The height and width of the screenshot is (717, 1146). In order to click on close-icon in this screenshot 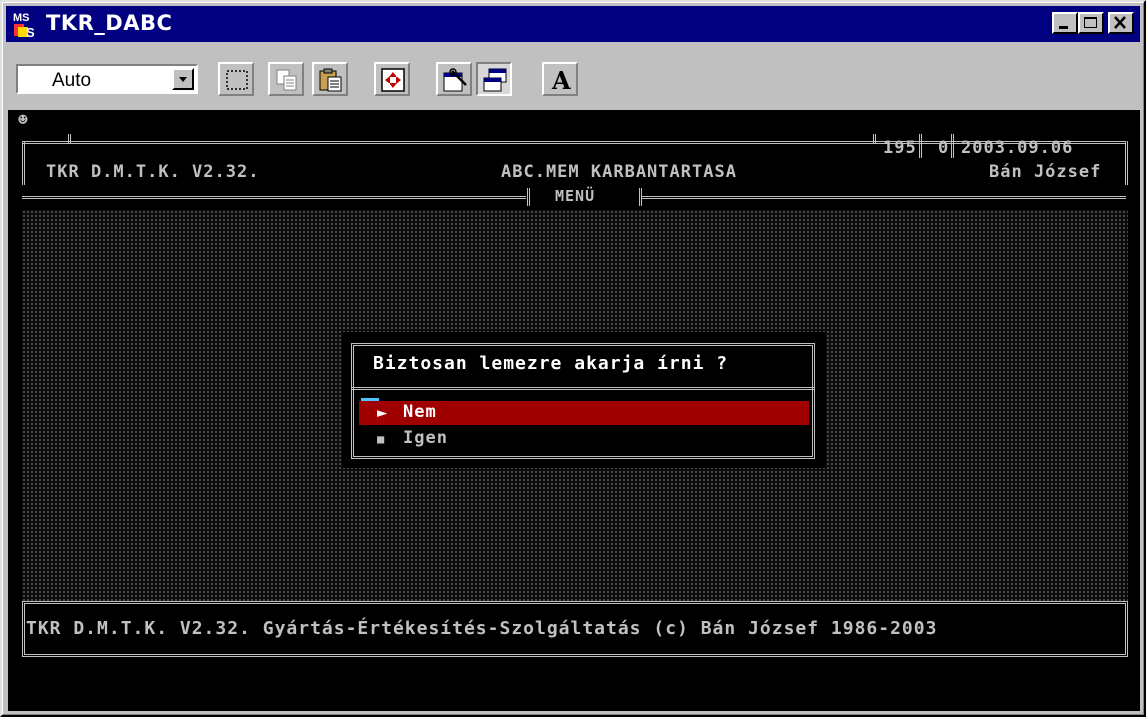, I will do `click(1120, 22)`.